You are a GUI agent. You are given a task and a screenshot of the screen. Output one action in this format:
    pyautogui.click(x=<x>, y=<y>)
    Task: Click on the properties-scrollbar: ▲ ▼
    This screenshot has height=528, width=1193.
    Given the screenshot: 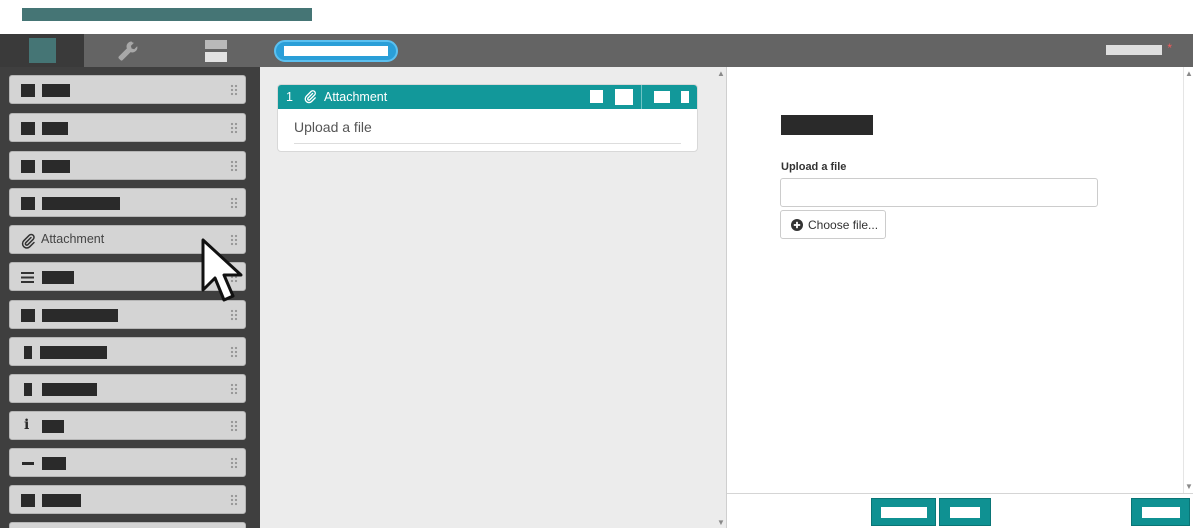 What is the action you would take?
    pyautogui.click(x=1188, y=280)
    